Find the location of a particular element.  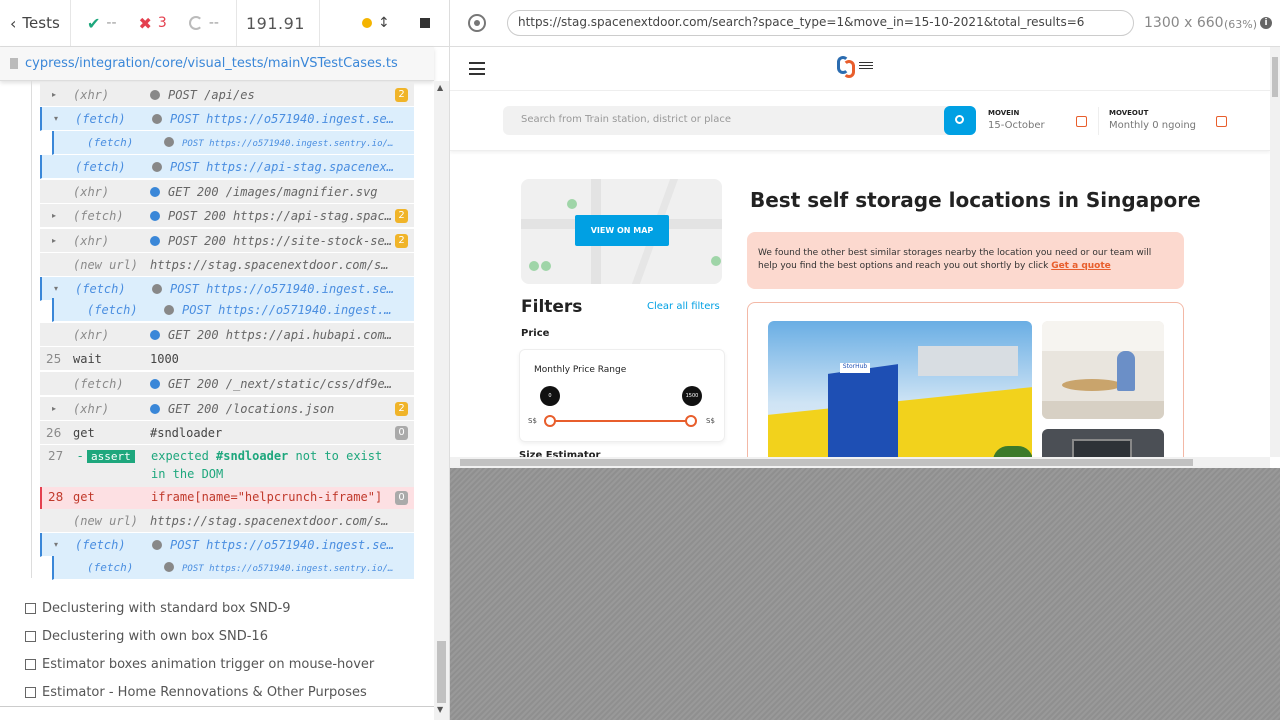

command-row: (xhr) GET 200 /images/magnifier.svg is located at coordinates (227, 192).